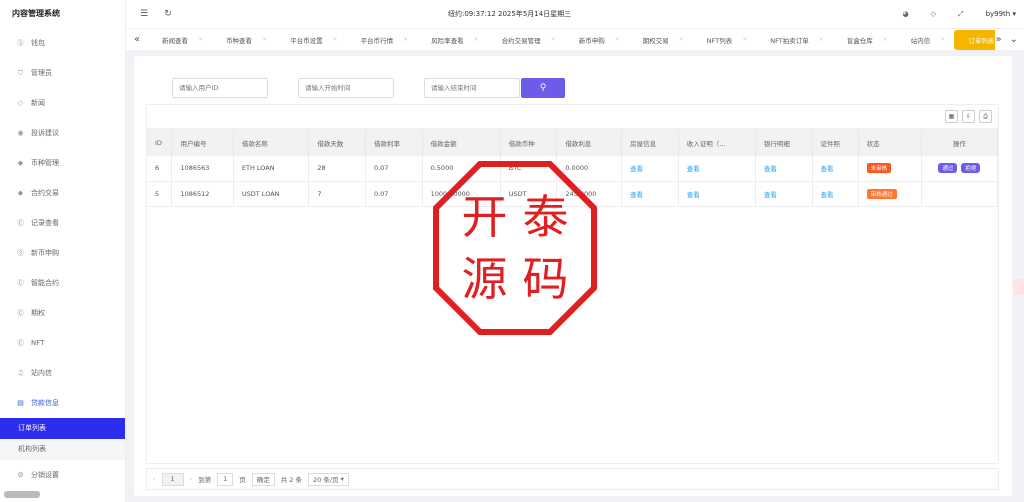 The height and width of the screenshot is (502, 1024). What do you see at coordinates (971, 168) in the screenshot?
I see `reject-button: 拒绝` at bounding box center [971, 168].